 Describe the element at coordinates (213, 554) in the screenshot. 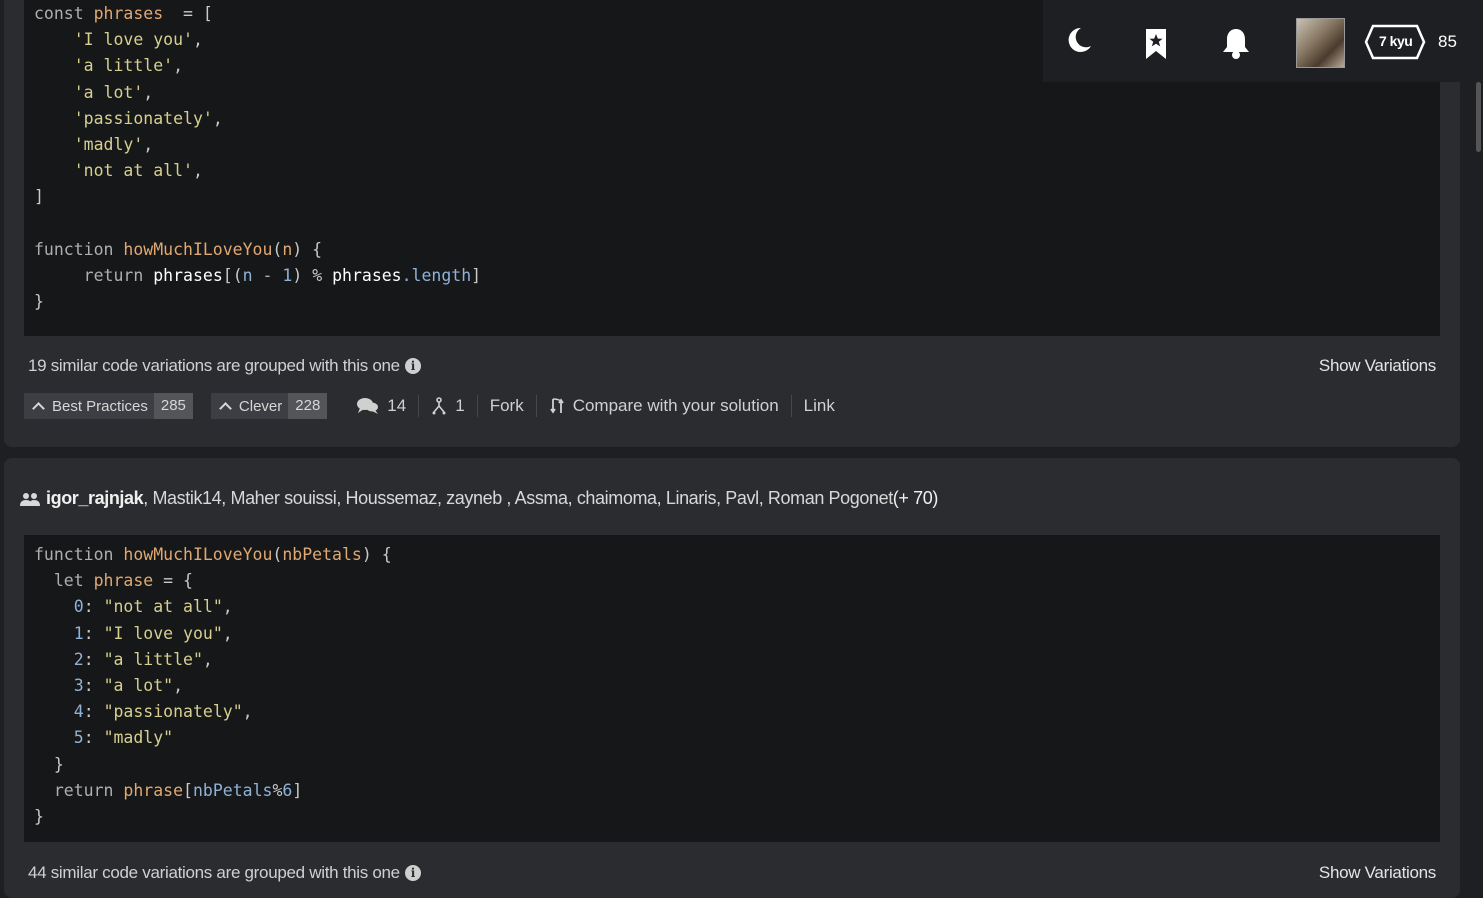

I see `code-line: function howMuchILoveYou(nbPetals) {` at that location.